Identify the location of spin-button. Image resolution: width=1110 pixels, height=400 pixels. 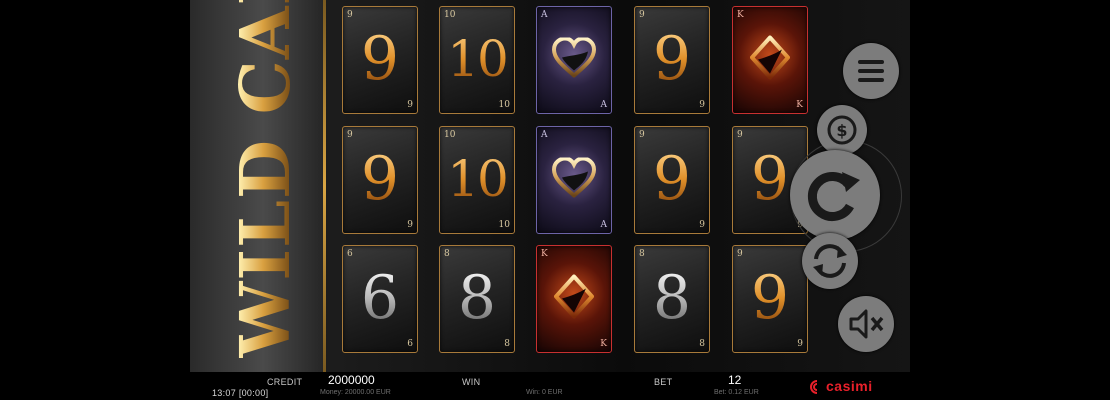
(835, 195).